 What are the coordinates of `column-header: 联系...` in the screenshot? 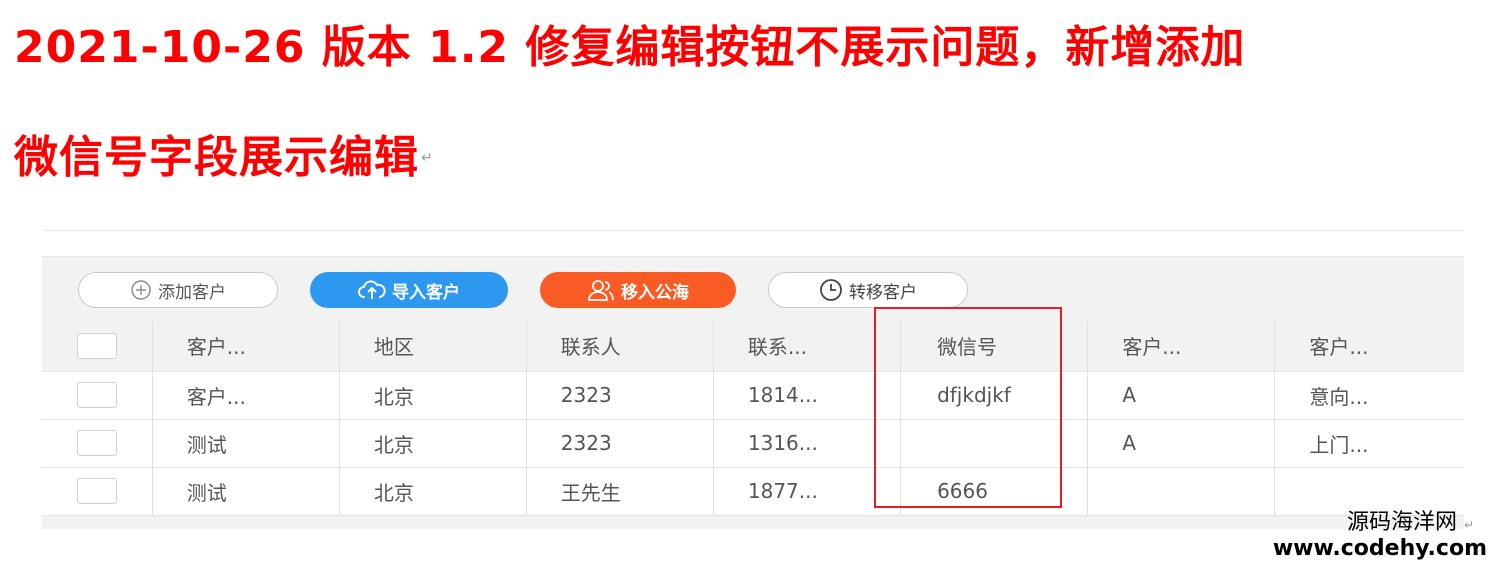 It's located at (806, 346).